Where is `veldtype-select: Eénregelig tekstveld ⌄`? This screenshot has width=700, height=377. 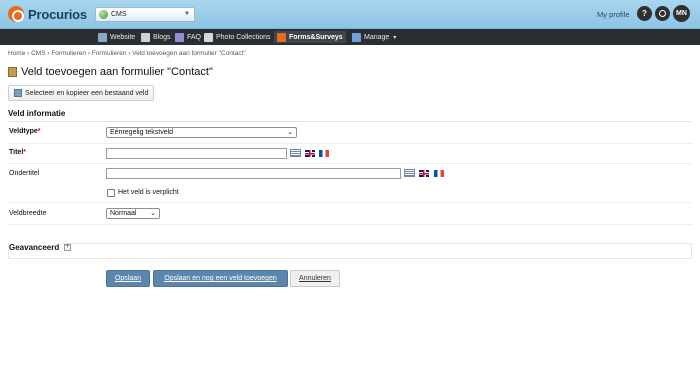
veldtype-select: Eénregelig tekstveld ⌄ is located at coordinates (201, 132).